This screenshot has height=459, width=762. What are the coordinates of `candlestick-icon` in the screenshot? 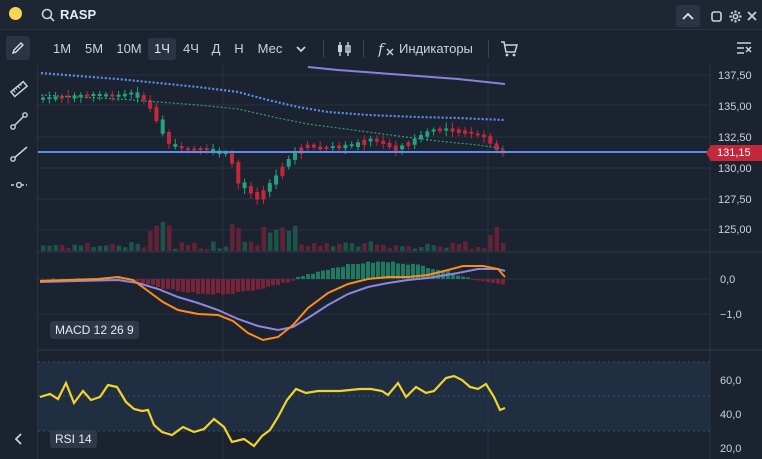 It's located at (344, 49).